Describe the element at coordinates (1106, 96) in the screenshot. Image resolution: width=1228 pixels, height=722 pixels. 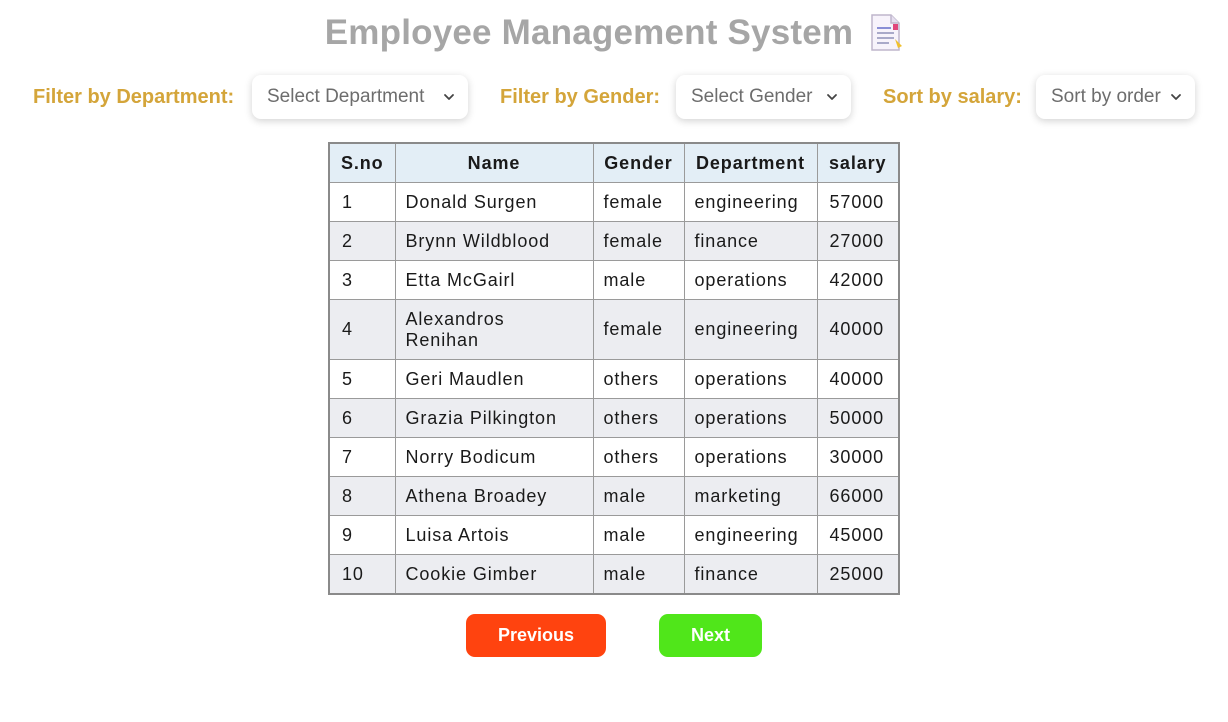
I see `salary-sort-value: Sort by order` at that location.